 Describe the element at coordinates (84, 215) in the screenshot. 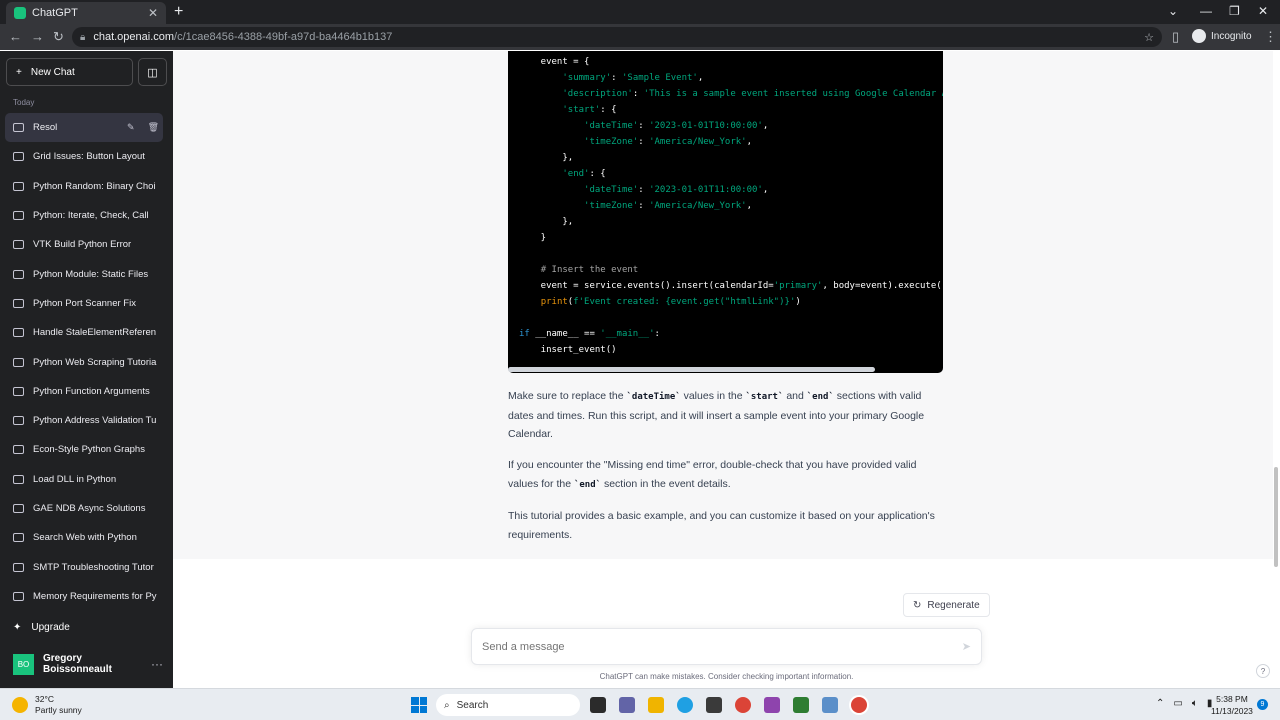

I see `conversation-item: Python: Iterate, Check, Call` at that location.